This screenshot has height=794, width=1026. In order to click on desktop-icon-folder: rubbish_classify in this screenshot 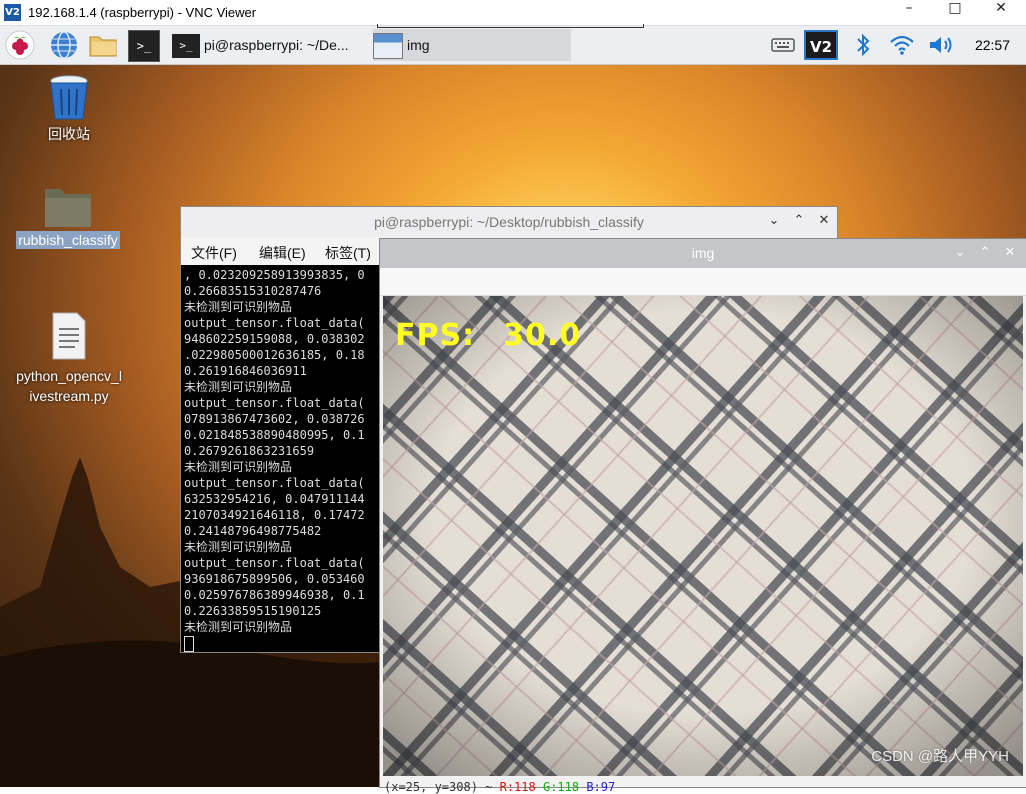, I will do `click(68, 217)`.